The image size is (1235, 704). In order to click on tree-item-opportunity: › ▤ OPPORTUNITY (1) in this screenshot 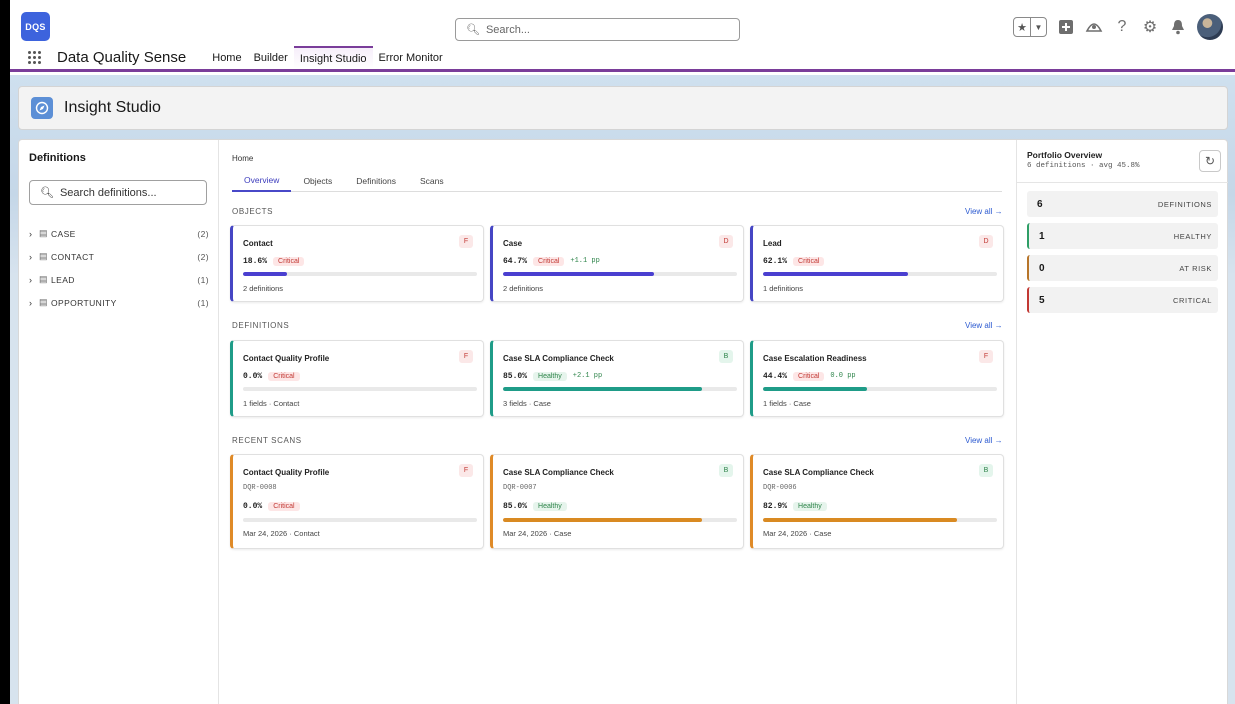, I will do `click(119, 302)`.